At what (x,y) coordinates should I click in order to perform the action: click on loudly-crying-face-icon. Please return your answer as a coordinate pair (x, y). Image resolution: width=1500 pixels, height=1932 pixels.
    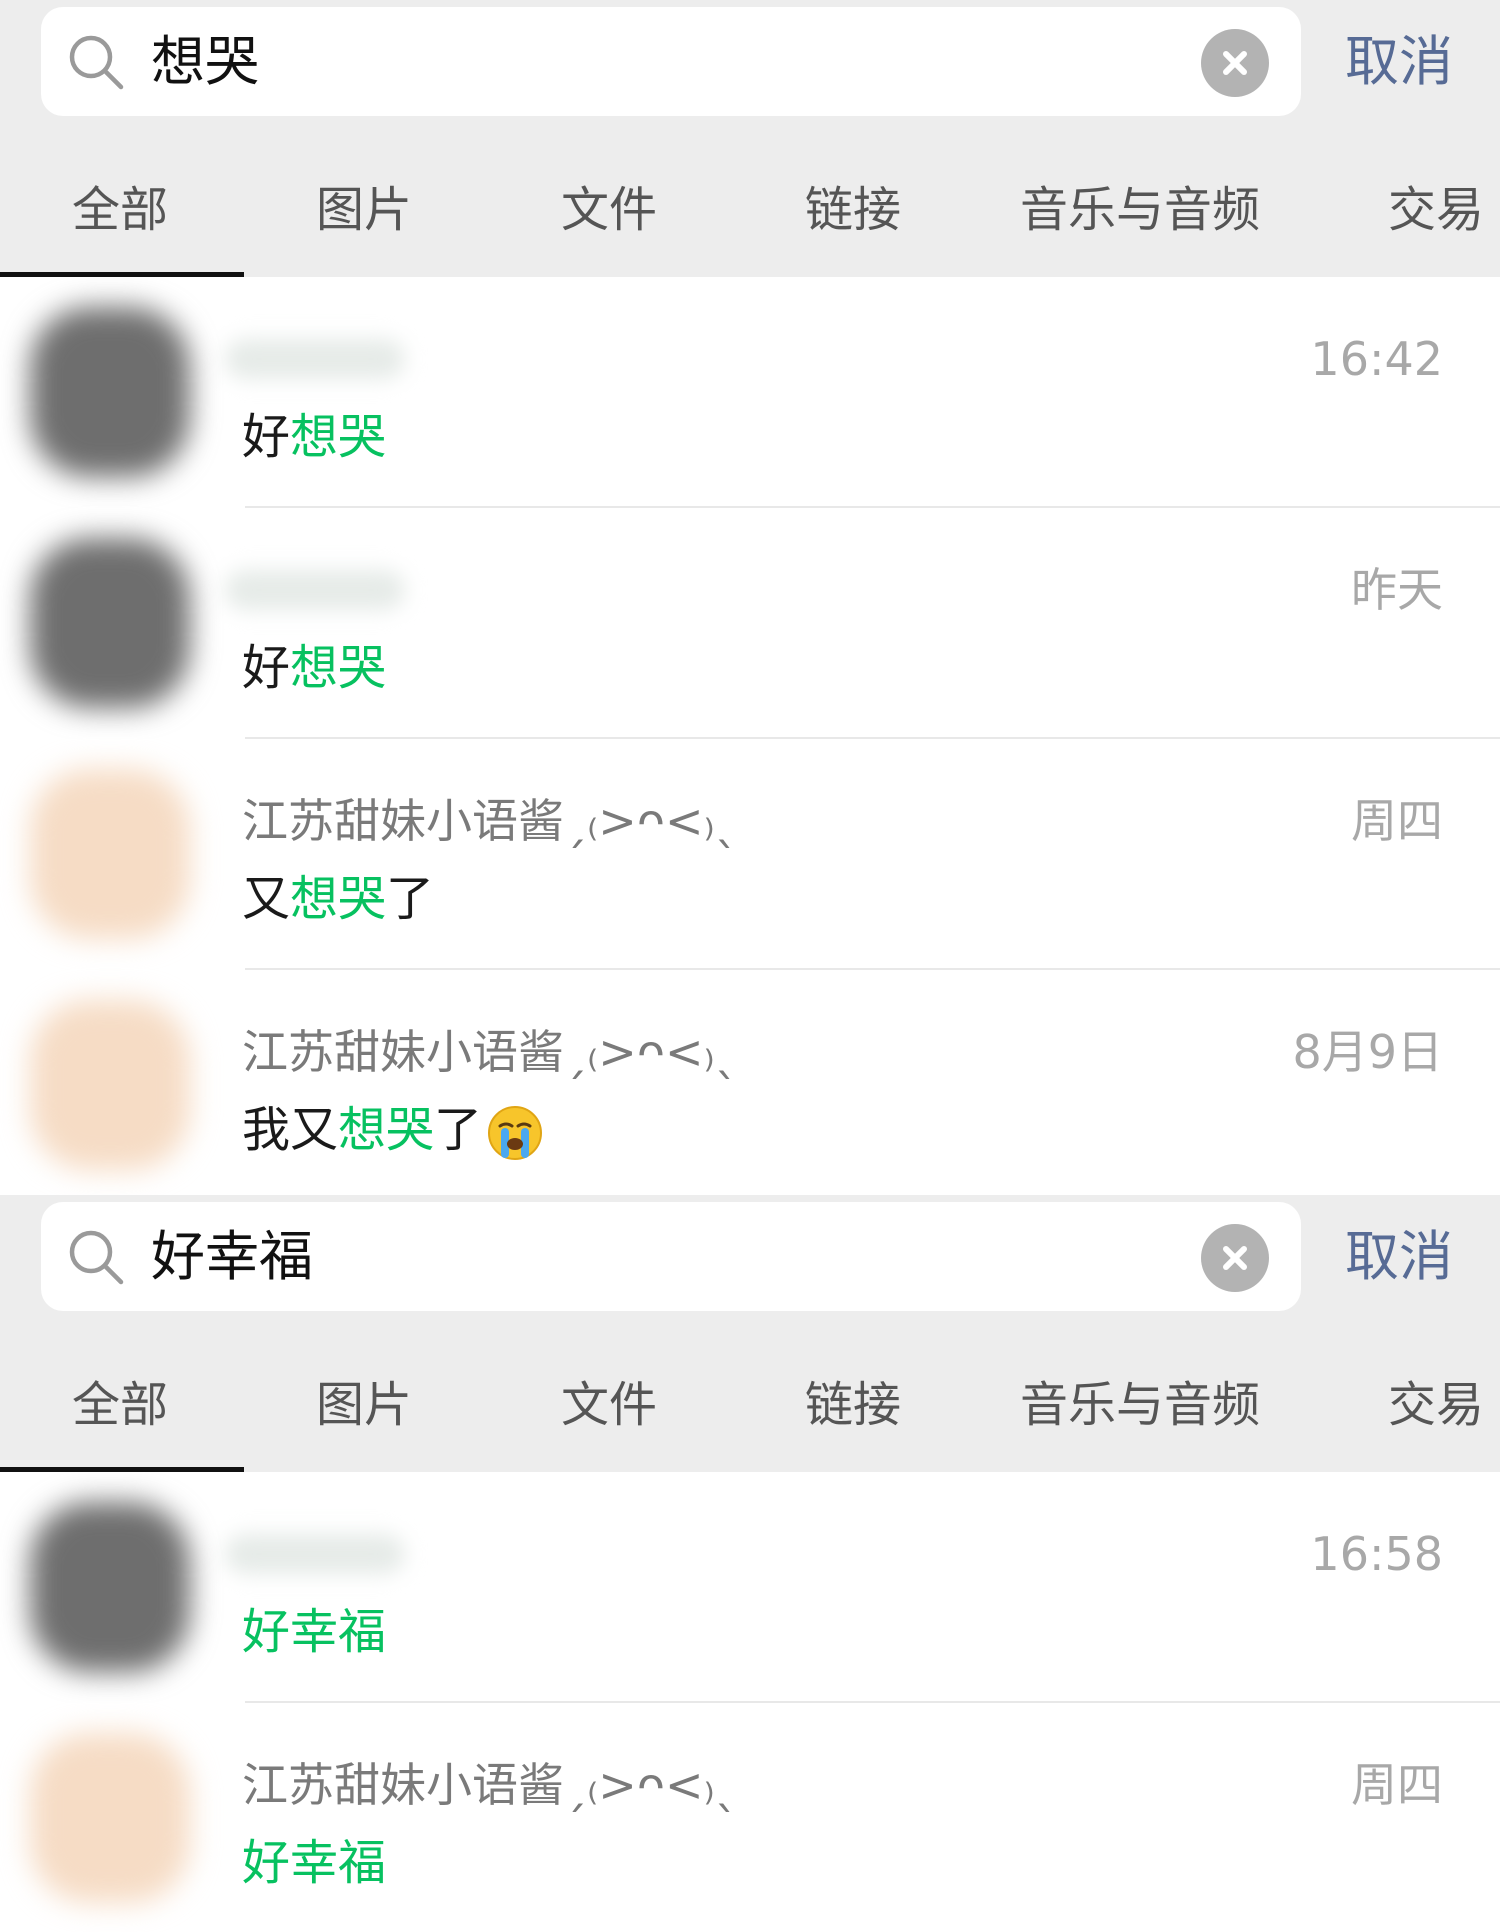
    Looking at the image, I should click on (515, 1133).